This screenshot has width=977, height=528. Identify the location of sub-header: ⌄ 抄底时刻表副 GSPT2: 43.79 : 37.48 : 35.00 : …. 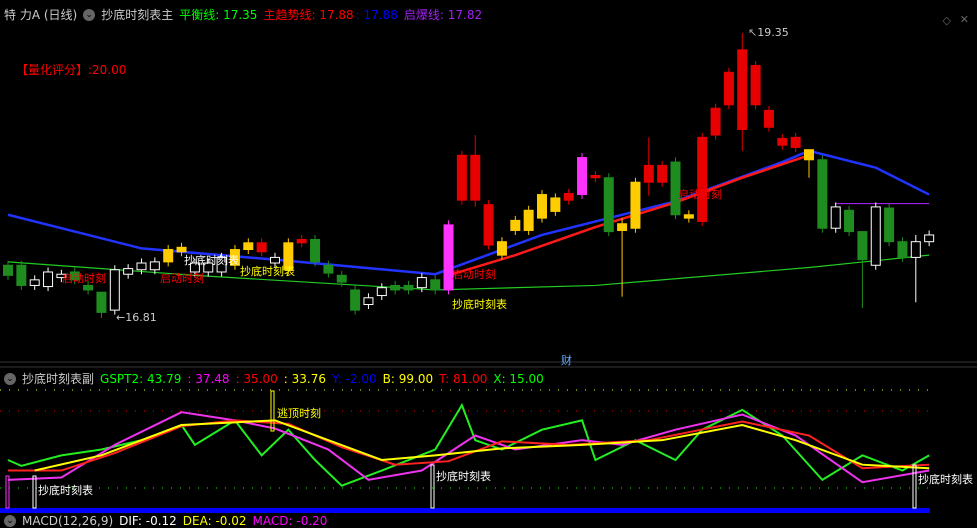
(274, 378).